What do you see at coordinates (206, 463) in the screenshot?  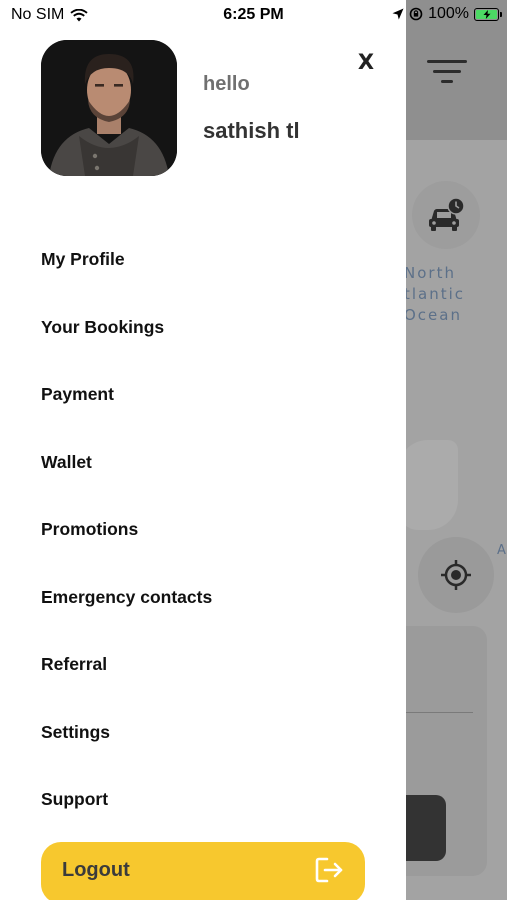 I see `menu-item-wallet: Wallet` at bounding box center [206, 463].